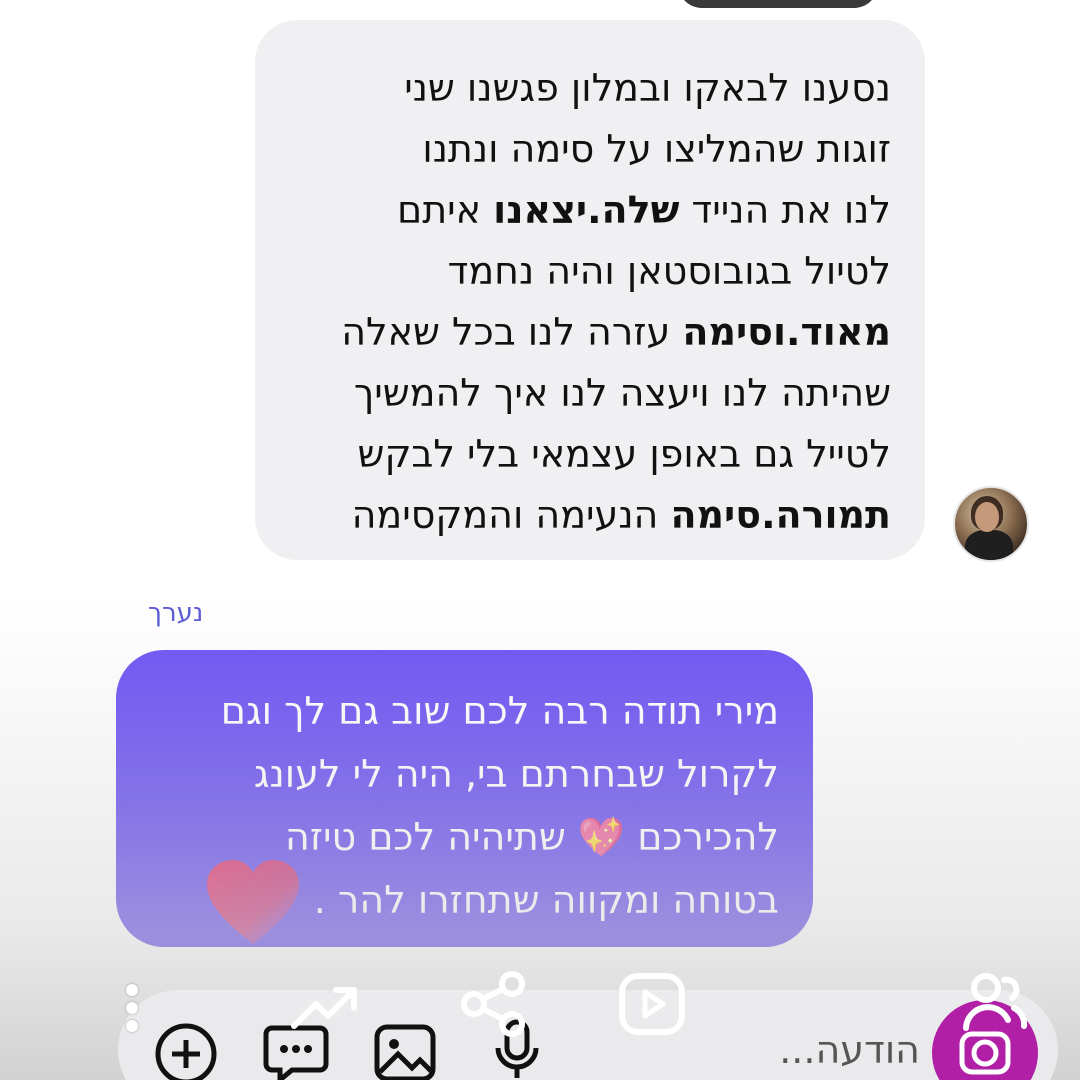  What do you see at coordinates (778, 4) in the screenshot?
I see `top-pill` at bounding box center [778, 4].